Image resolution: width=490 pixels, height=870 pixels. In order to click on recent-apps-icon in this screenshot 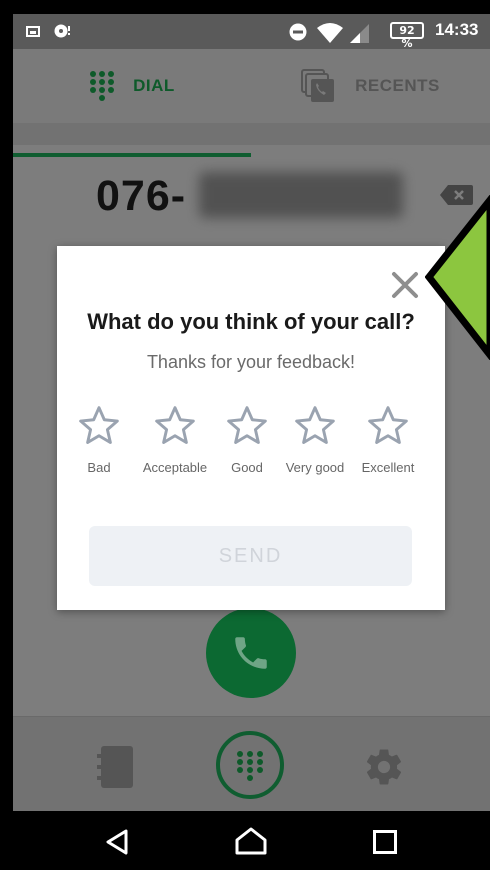, I will do `click(385, 842)`.